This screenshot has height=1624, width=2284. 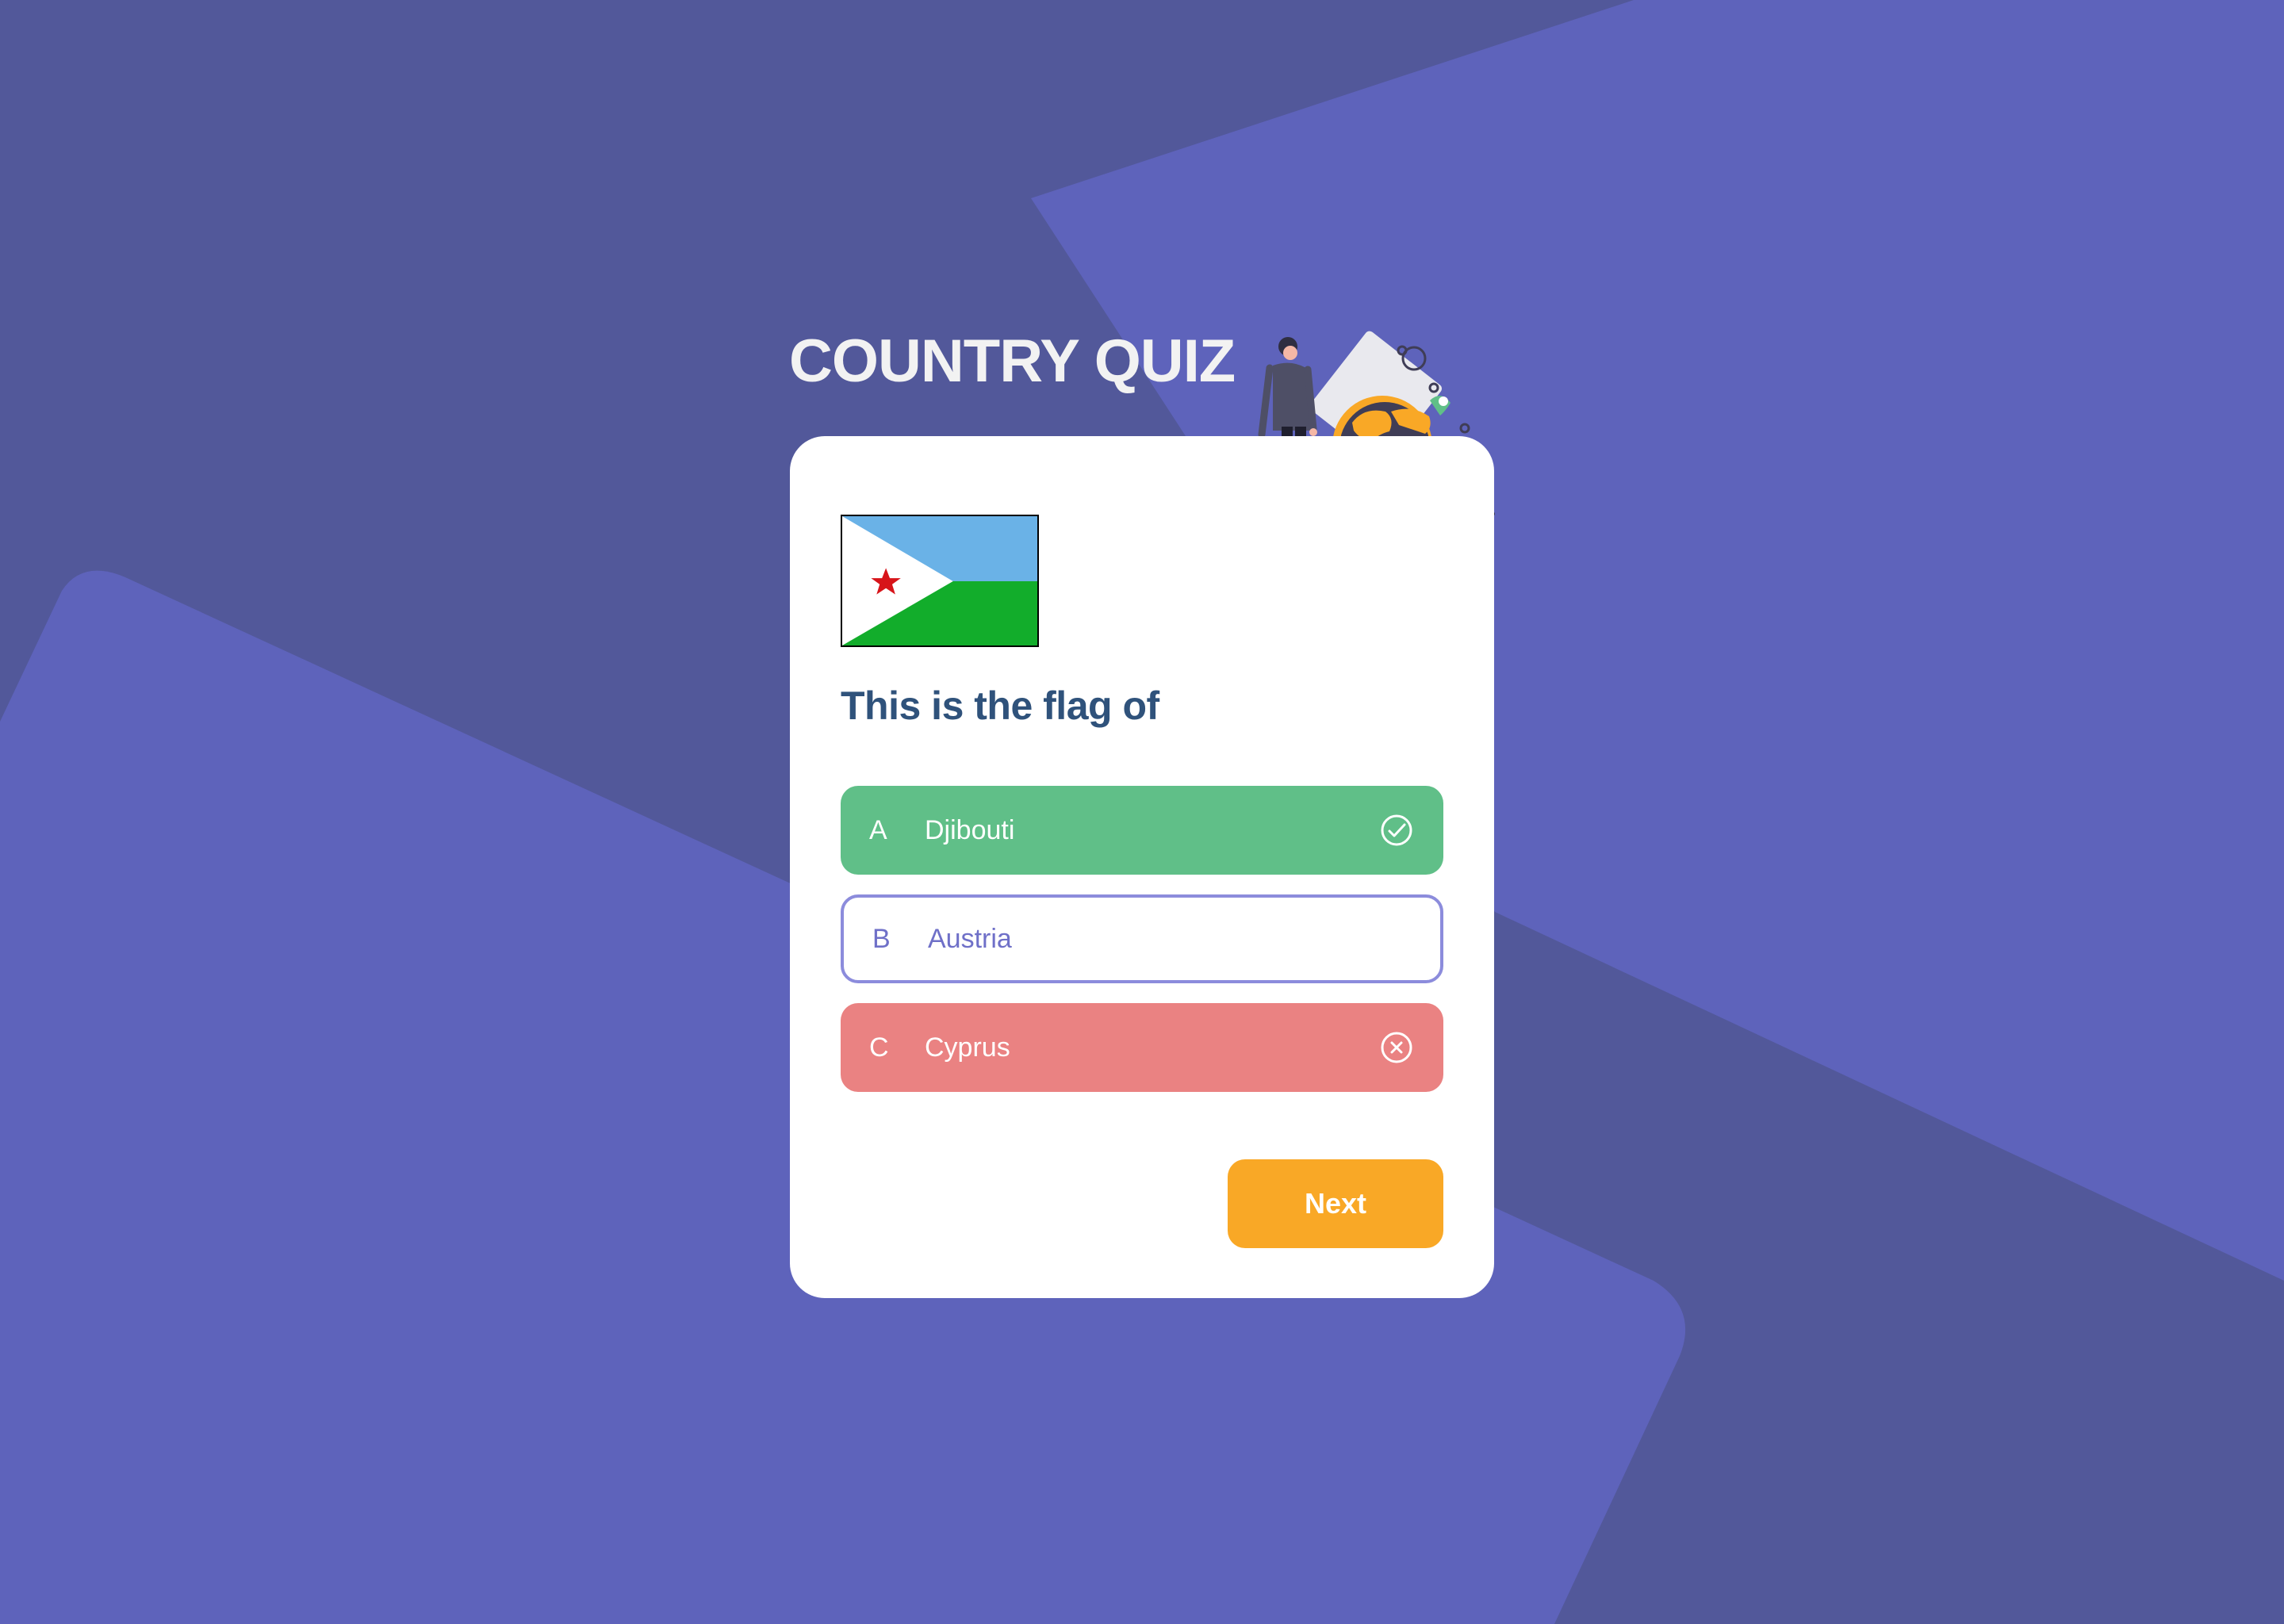 What do you see at coordinates (970, 938) in the screenshot?
I see `answer-label: Austria` at bounding box center [970, 938].